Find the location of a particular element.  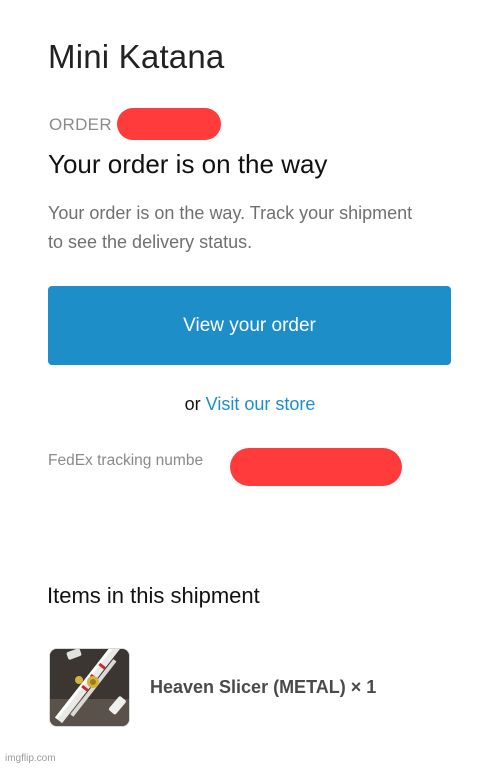

shipment-section-title: Items in this shipment is located at coordinates (153, 595).